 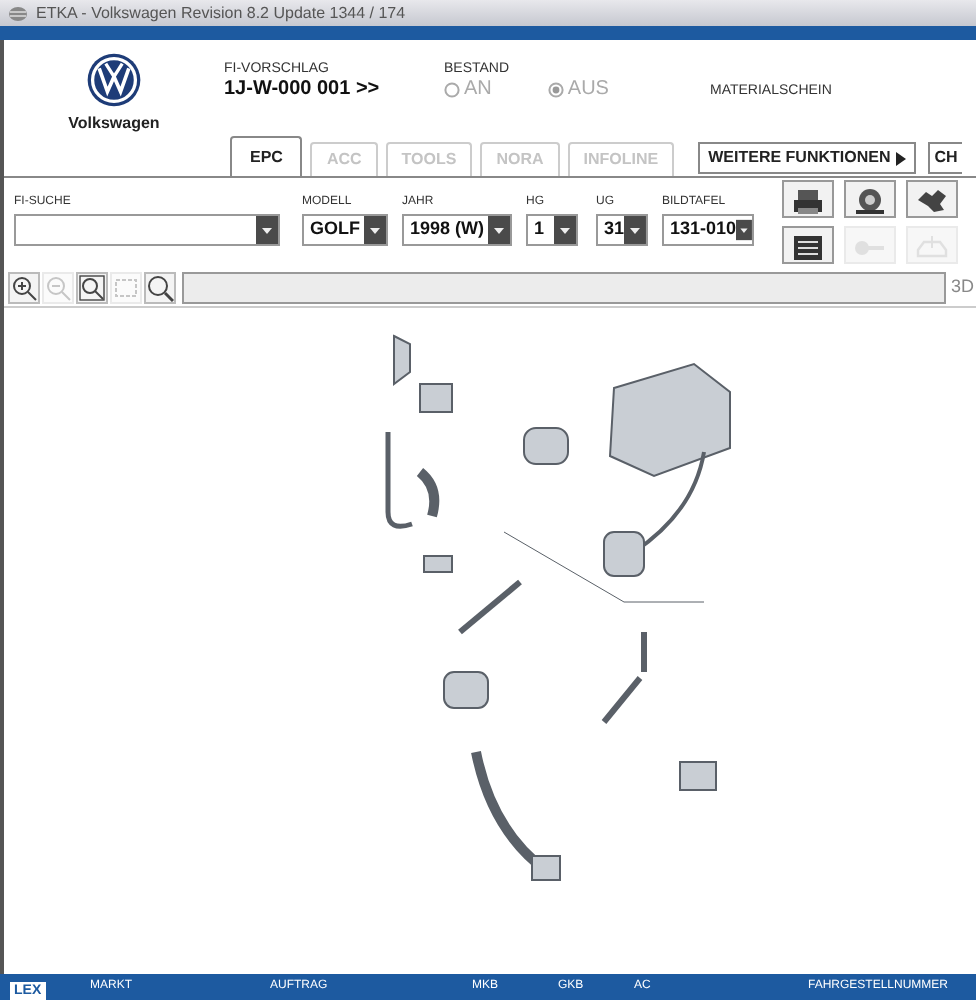 I want to click on more-functions-button: WEITERE FUNKTIONEN, so click(x=807, y=158).